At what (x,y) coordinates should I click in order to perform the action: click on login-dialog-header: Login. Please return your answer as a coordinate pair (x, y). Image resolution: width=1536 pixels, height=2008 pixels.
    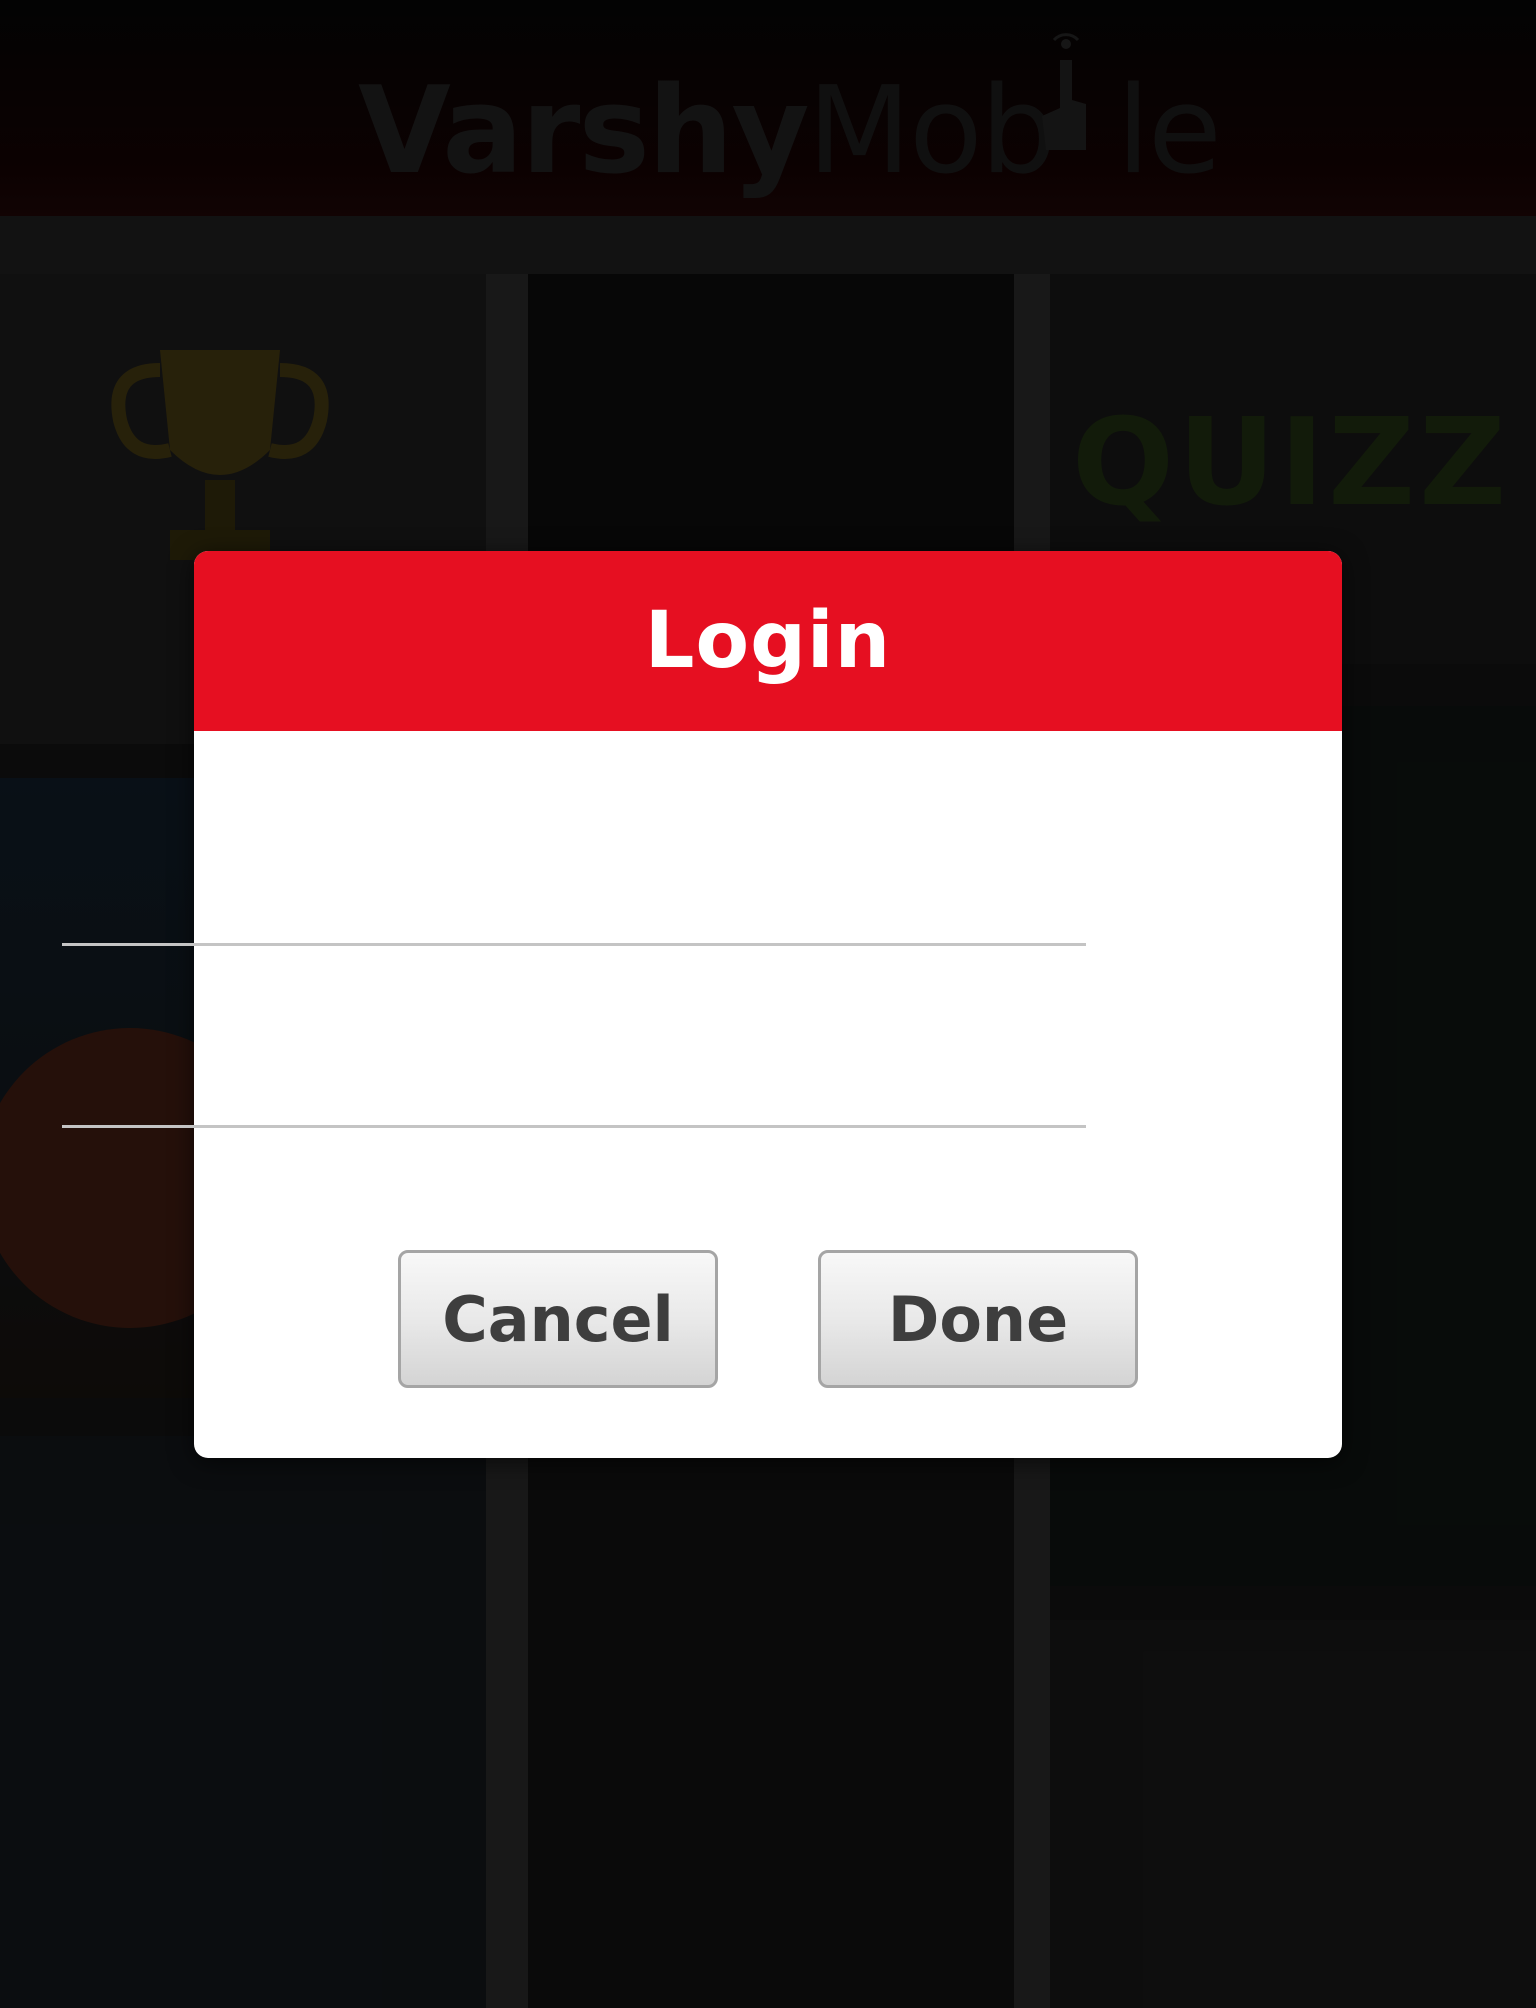
    Looking at the image, I should click on (768, 641).